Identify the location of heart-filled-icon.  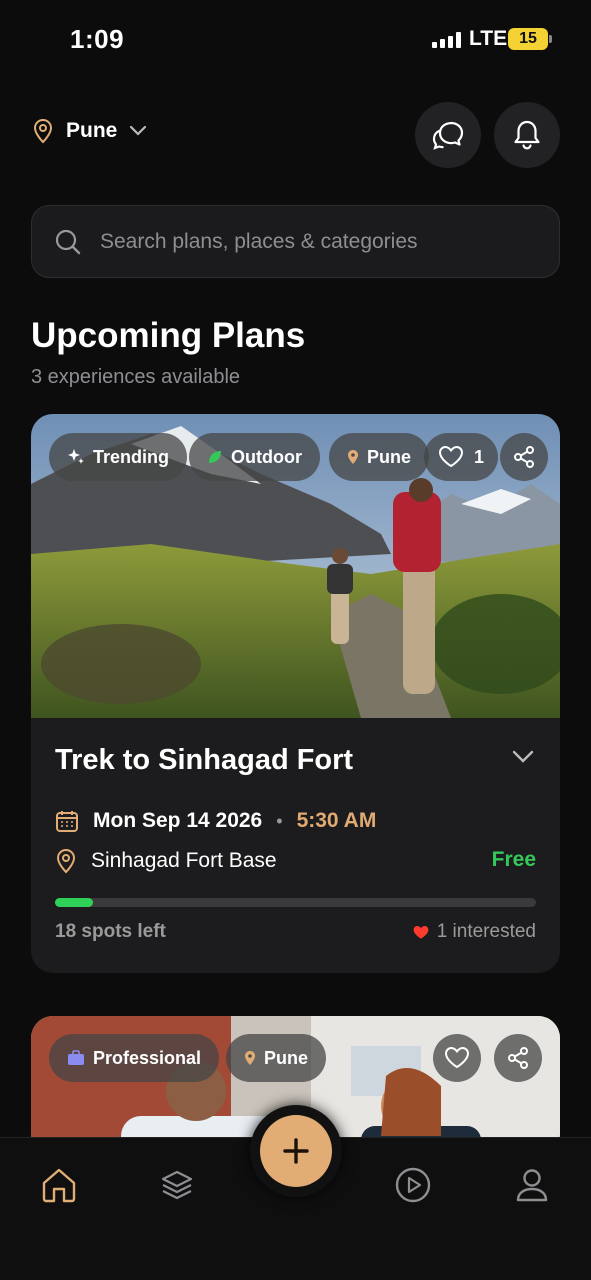
(421, 932).